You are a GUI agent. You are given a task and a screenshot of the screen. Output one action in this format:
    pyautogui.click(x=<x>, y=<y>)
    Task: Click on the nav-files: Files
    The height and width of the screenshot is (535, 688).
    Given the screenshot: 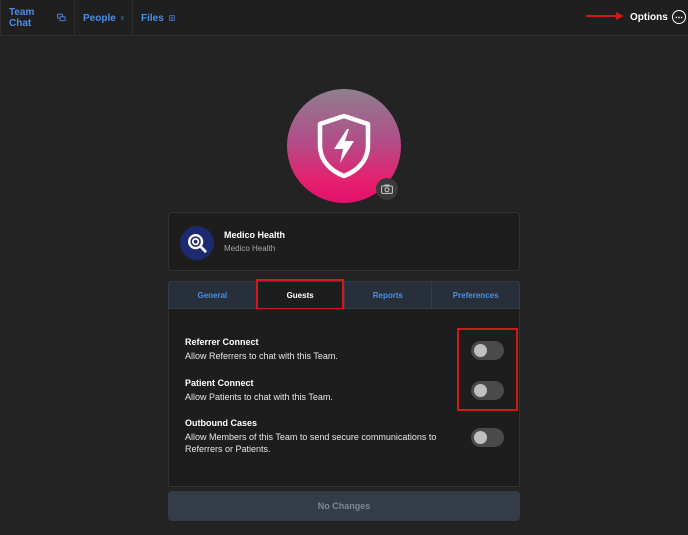 What is the action you would take?
    pyautogui.click(x=158, y=18)
    